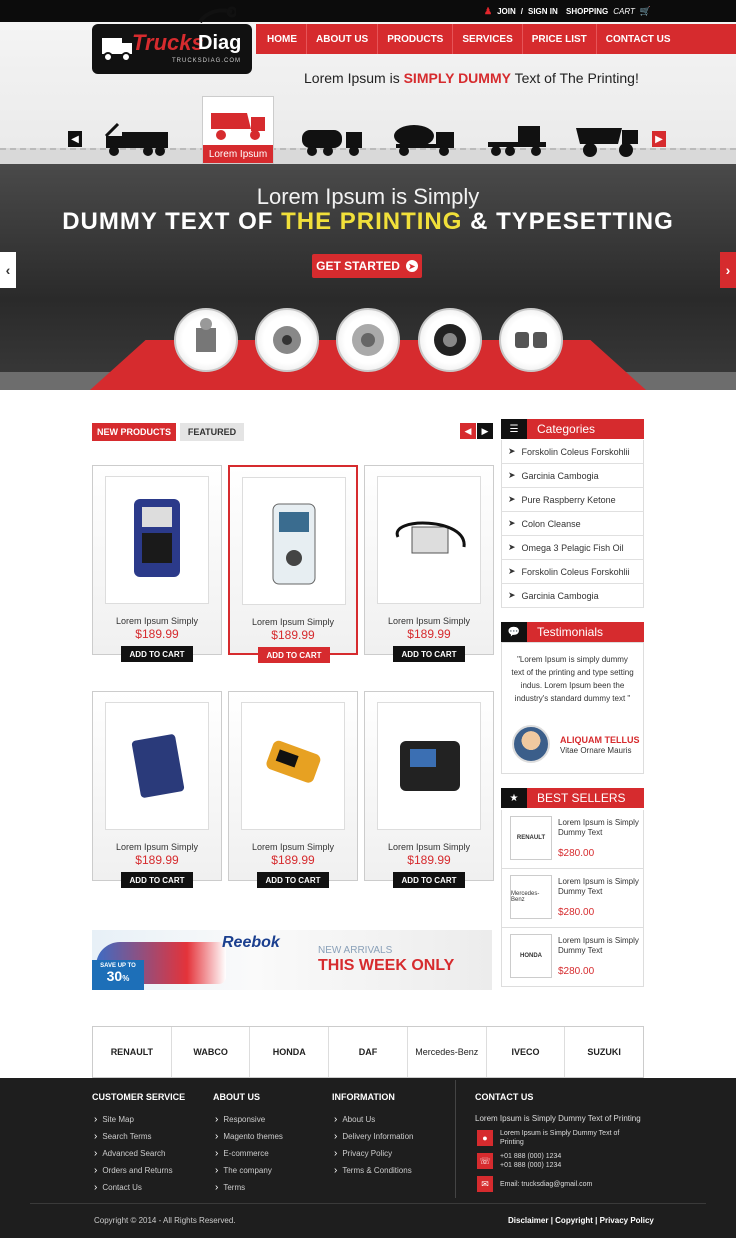 The height and width of the screenshot is (1238, 736). I want to click on arrow-icon: ➤, so click(512, 547).